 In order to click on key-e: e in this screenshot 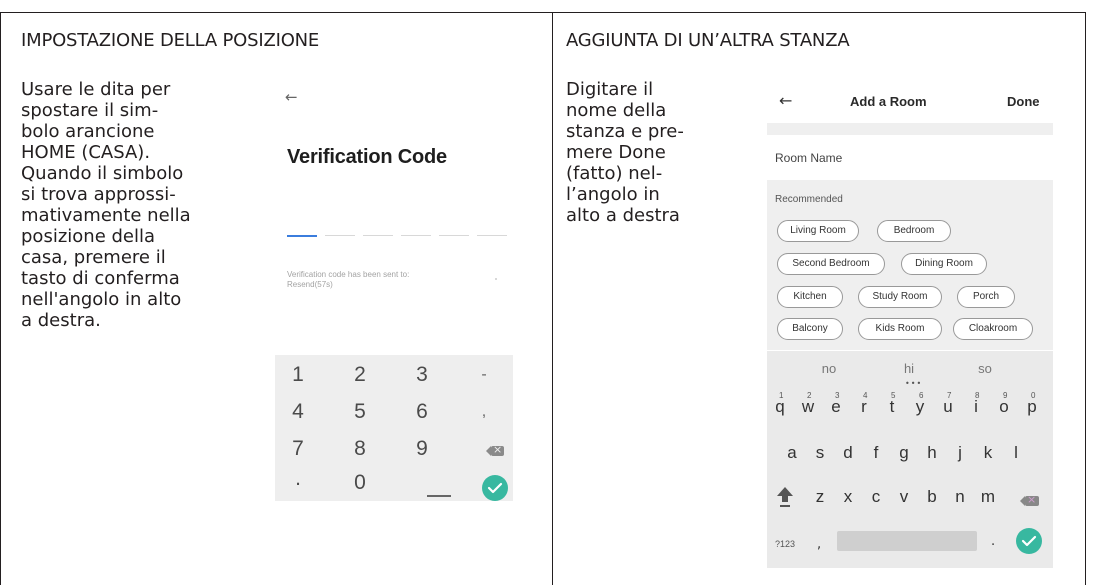, I will do `click(836, 407)`.